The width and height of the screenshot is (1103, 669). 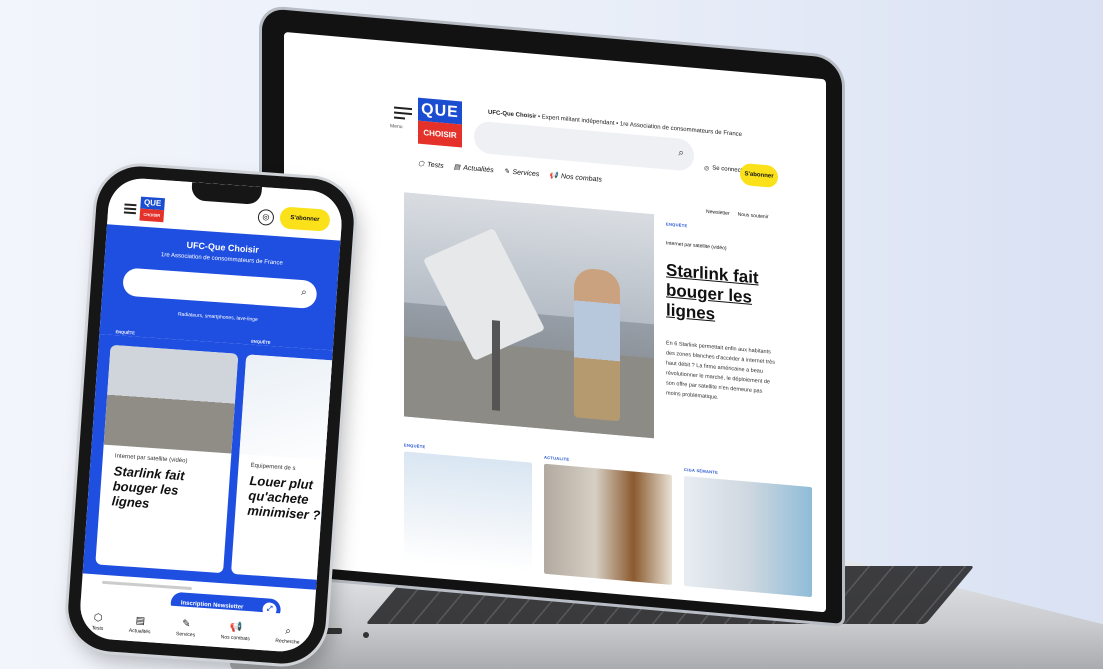 I want to click on nav-item-services: ✎ Services, so click(x=522, y=172).